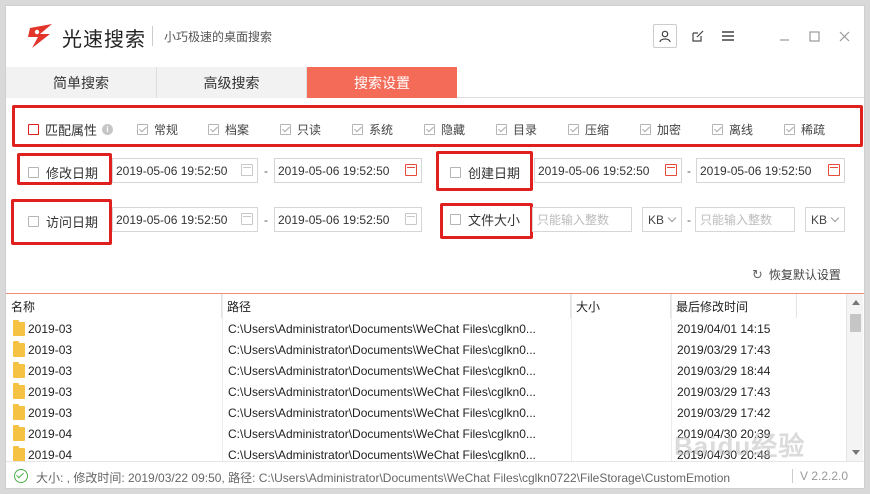  What do you see at coordinates (825, 219) in the screenshot?
I see `max-size-unit-select: KB` at bounding box center [825, 219].